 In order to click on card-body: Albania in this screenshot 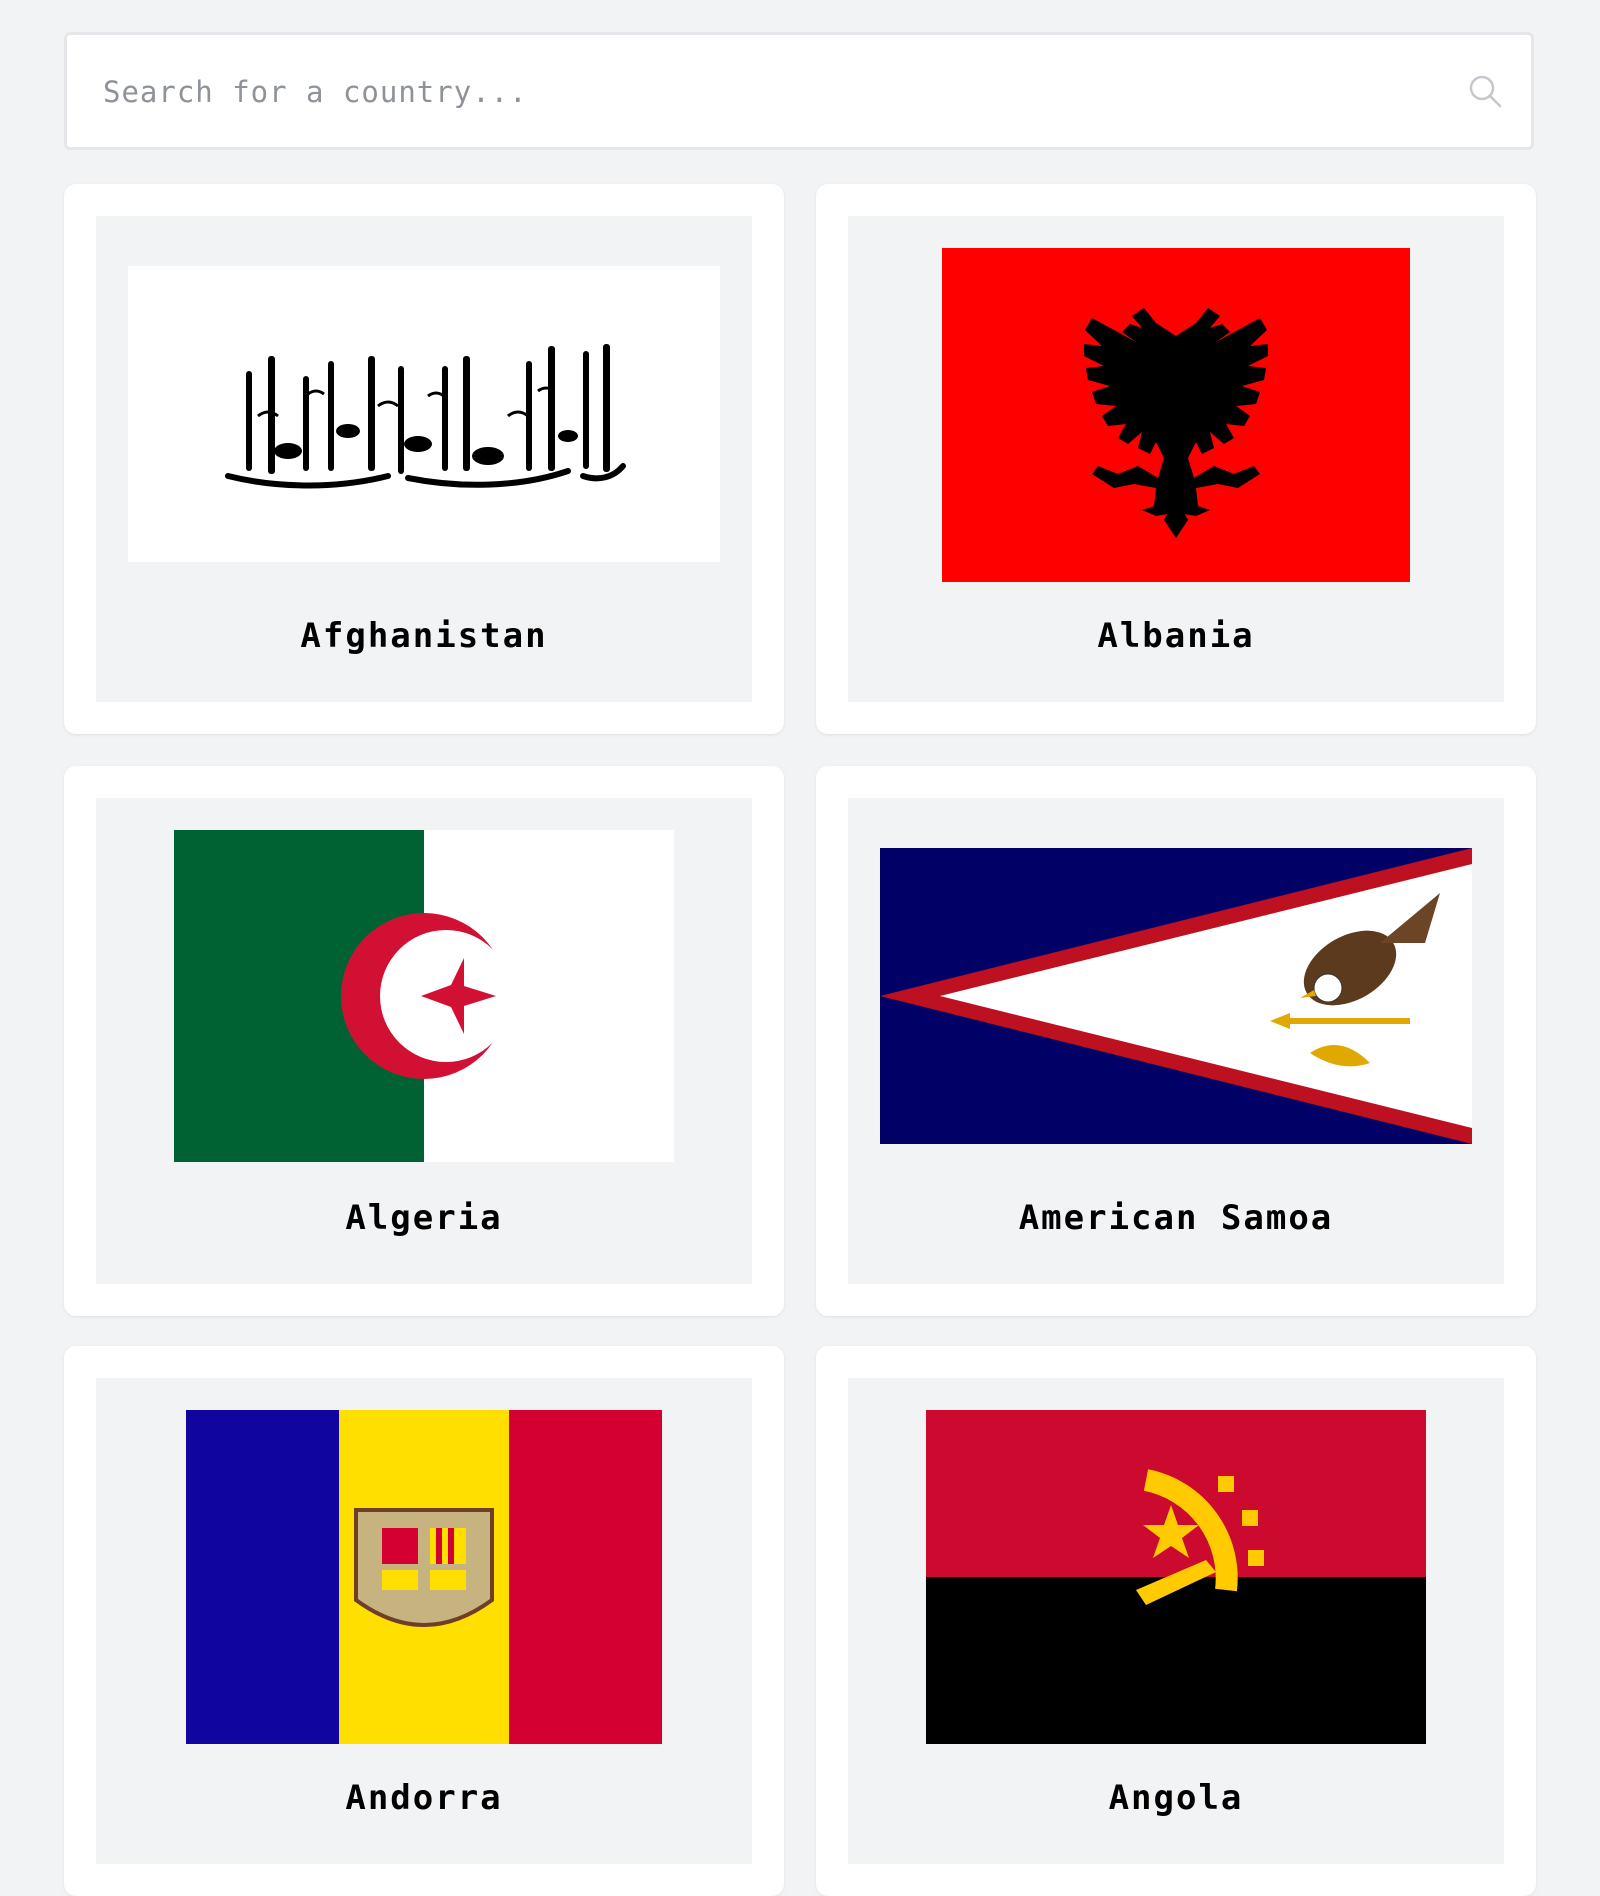, I will do `click(1176, 459)`.